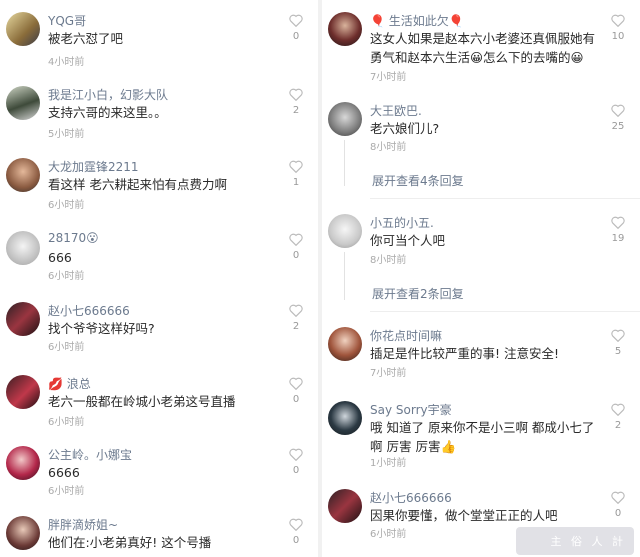 This screenshot has width=640, height=557. What do you see at coordinates (64, 472) in the screenshot?
I see `comment-text: 6666` at bounding box center [64, 472].